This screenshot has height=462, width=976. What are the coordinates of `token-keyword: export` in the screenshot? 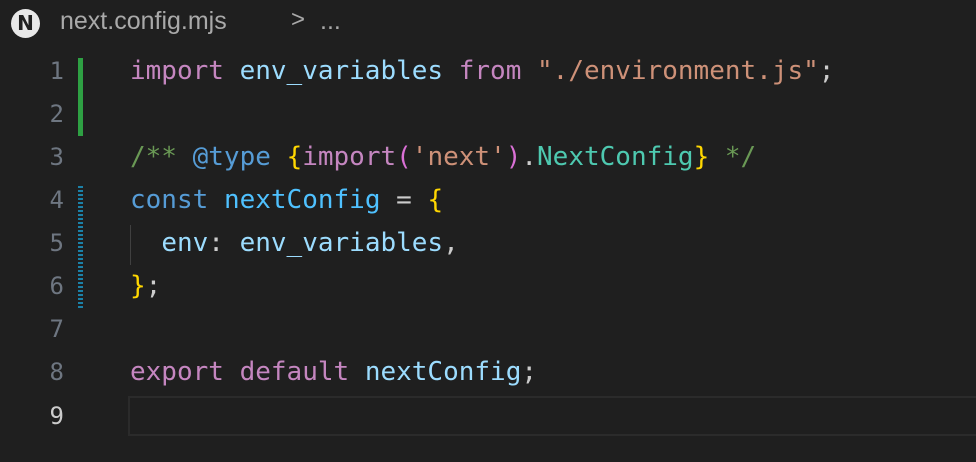 It's located at (177, 372).